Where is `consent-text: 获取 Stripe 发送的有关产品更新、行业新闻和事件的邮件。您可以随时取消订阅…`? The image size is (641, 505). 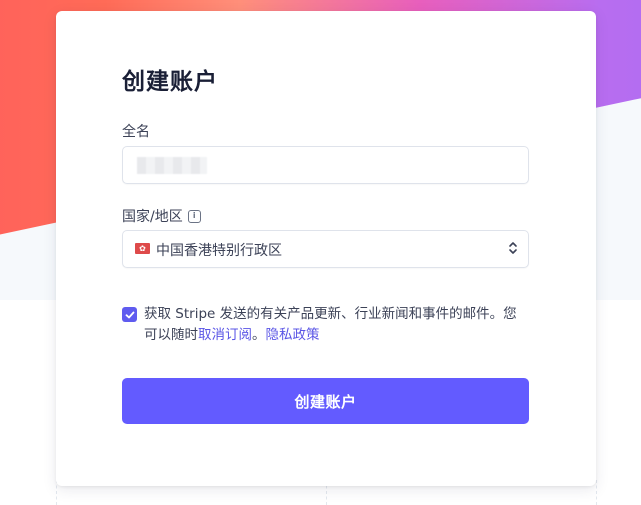 consent-text: 获取 Stripe 发送的有关产品更新、行业新闻和事件的邮件。您可以随时取消订阅… is located at coordinates (335, 325).